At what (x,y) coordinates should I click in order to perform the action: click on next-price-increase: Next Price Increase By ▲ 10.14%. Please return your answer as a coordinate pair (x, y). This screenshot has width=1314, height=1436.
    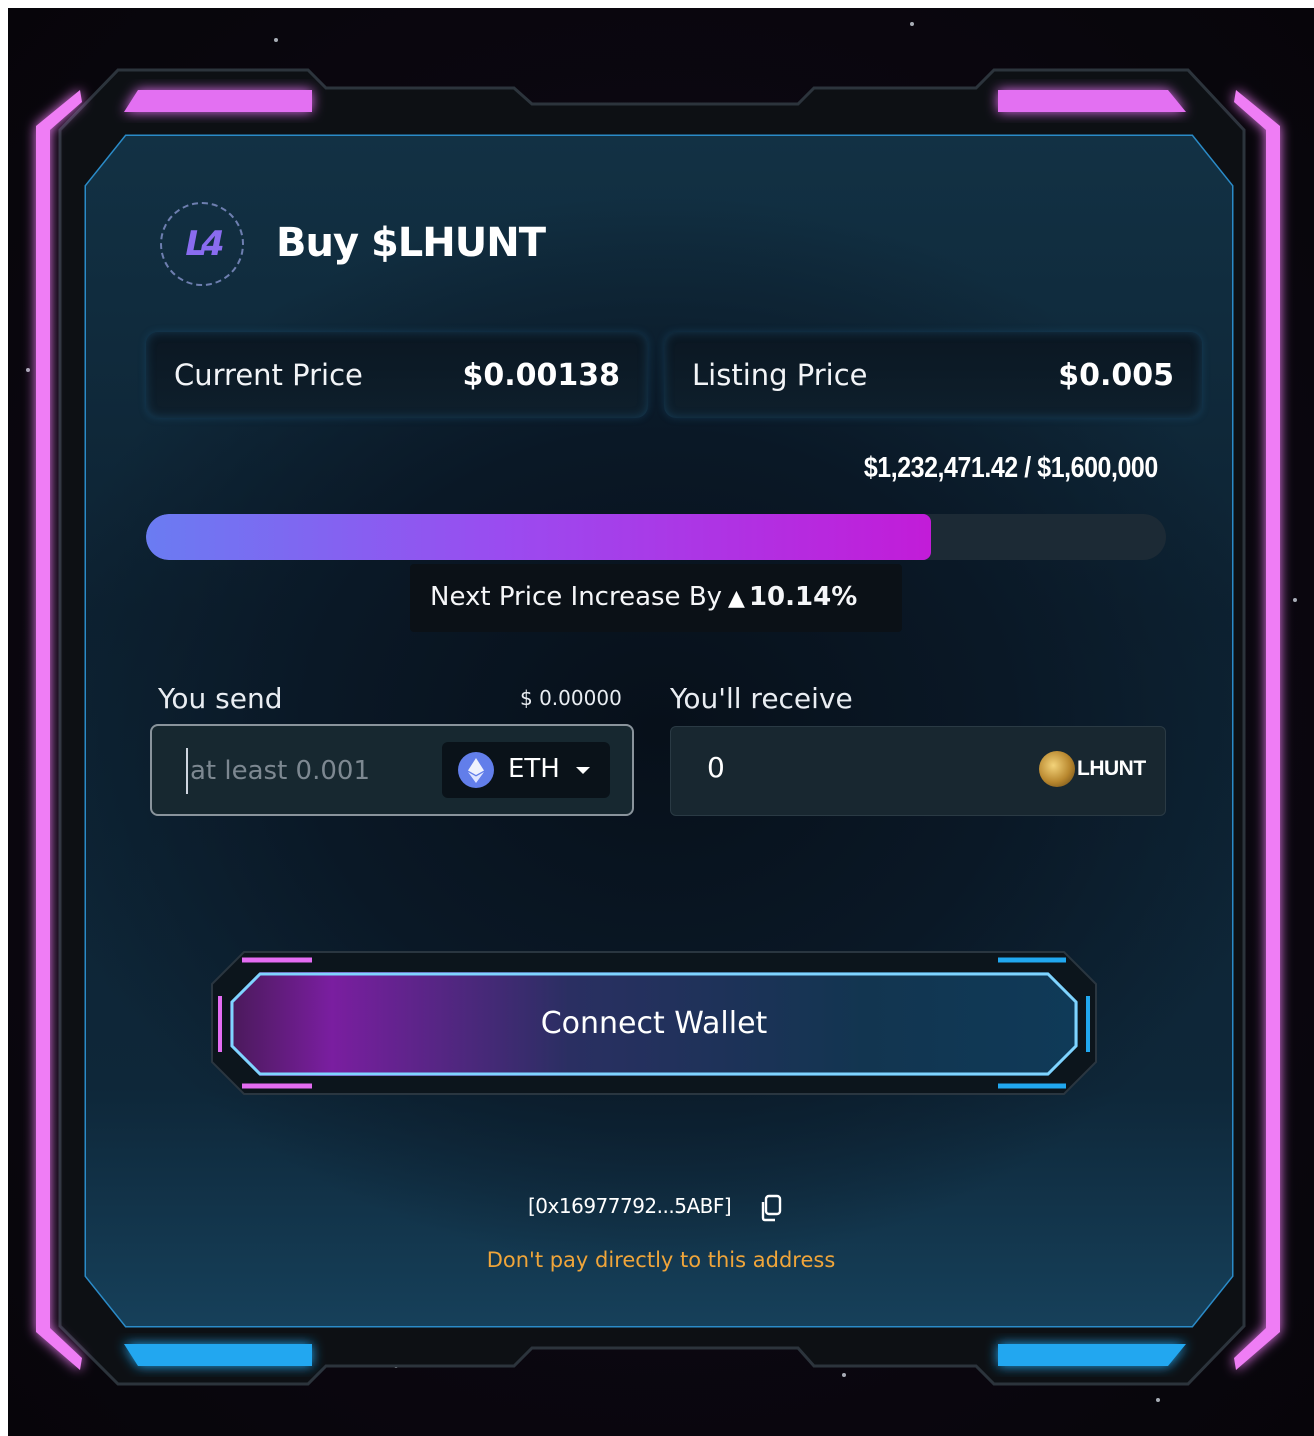
    Looking at the image, I should click on (656, 598).